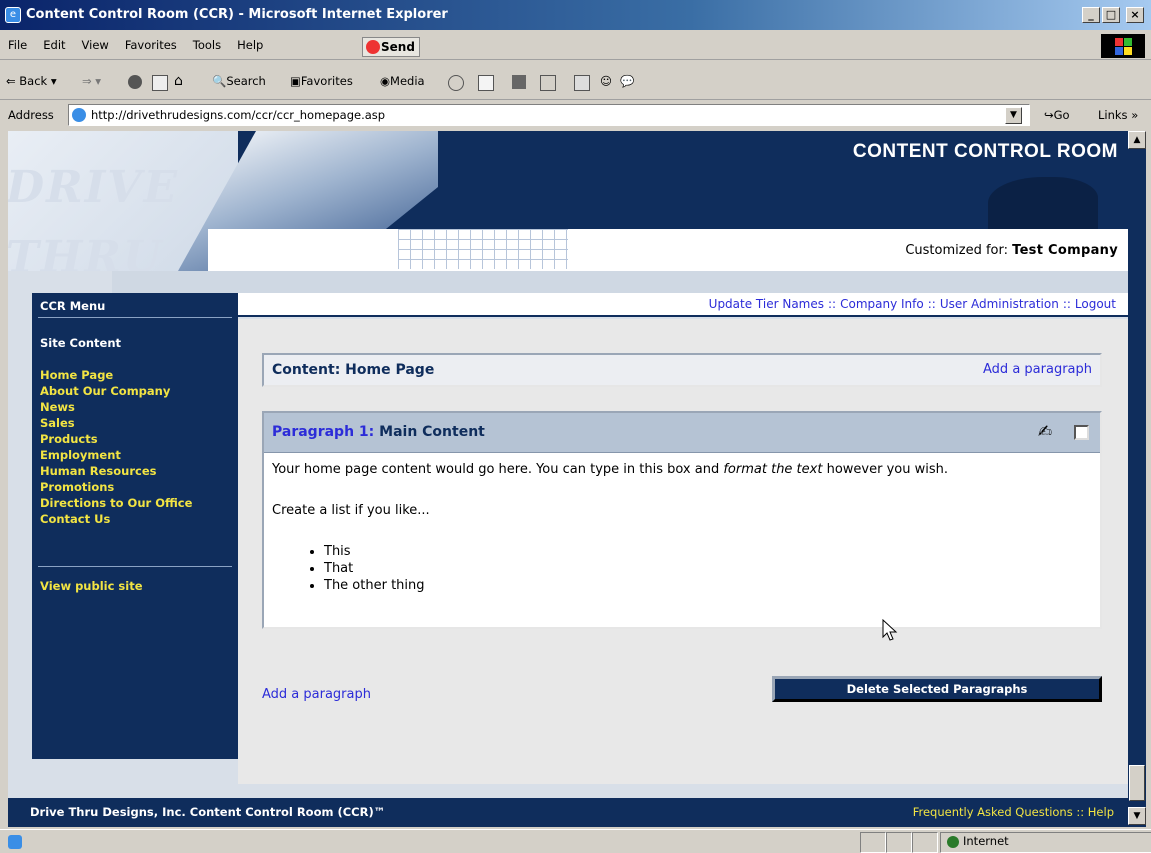 Image resolution: width=1151 pixels, height=853 pixels. What do you see at coordinates (1137, 479) in the screenshot?
I see `vertical-scrollbar: ▲ ▼` at bounding box center [1137, 479].